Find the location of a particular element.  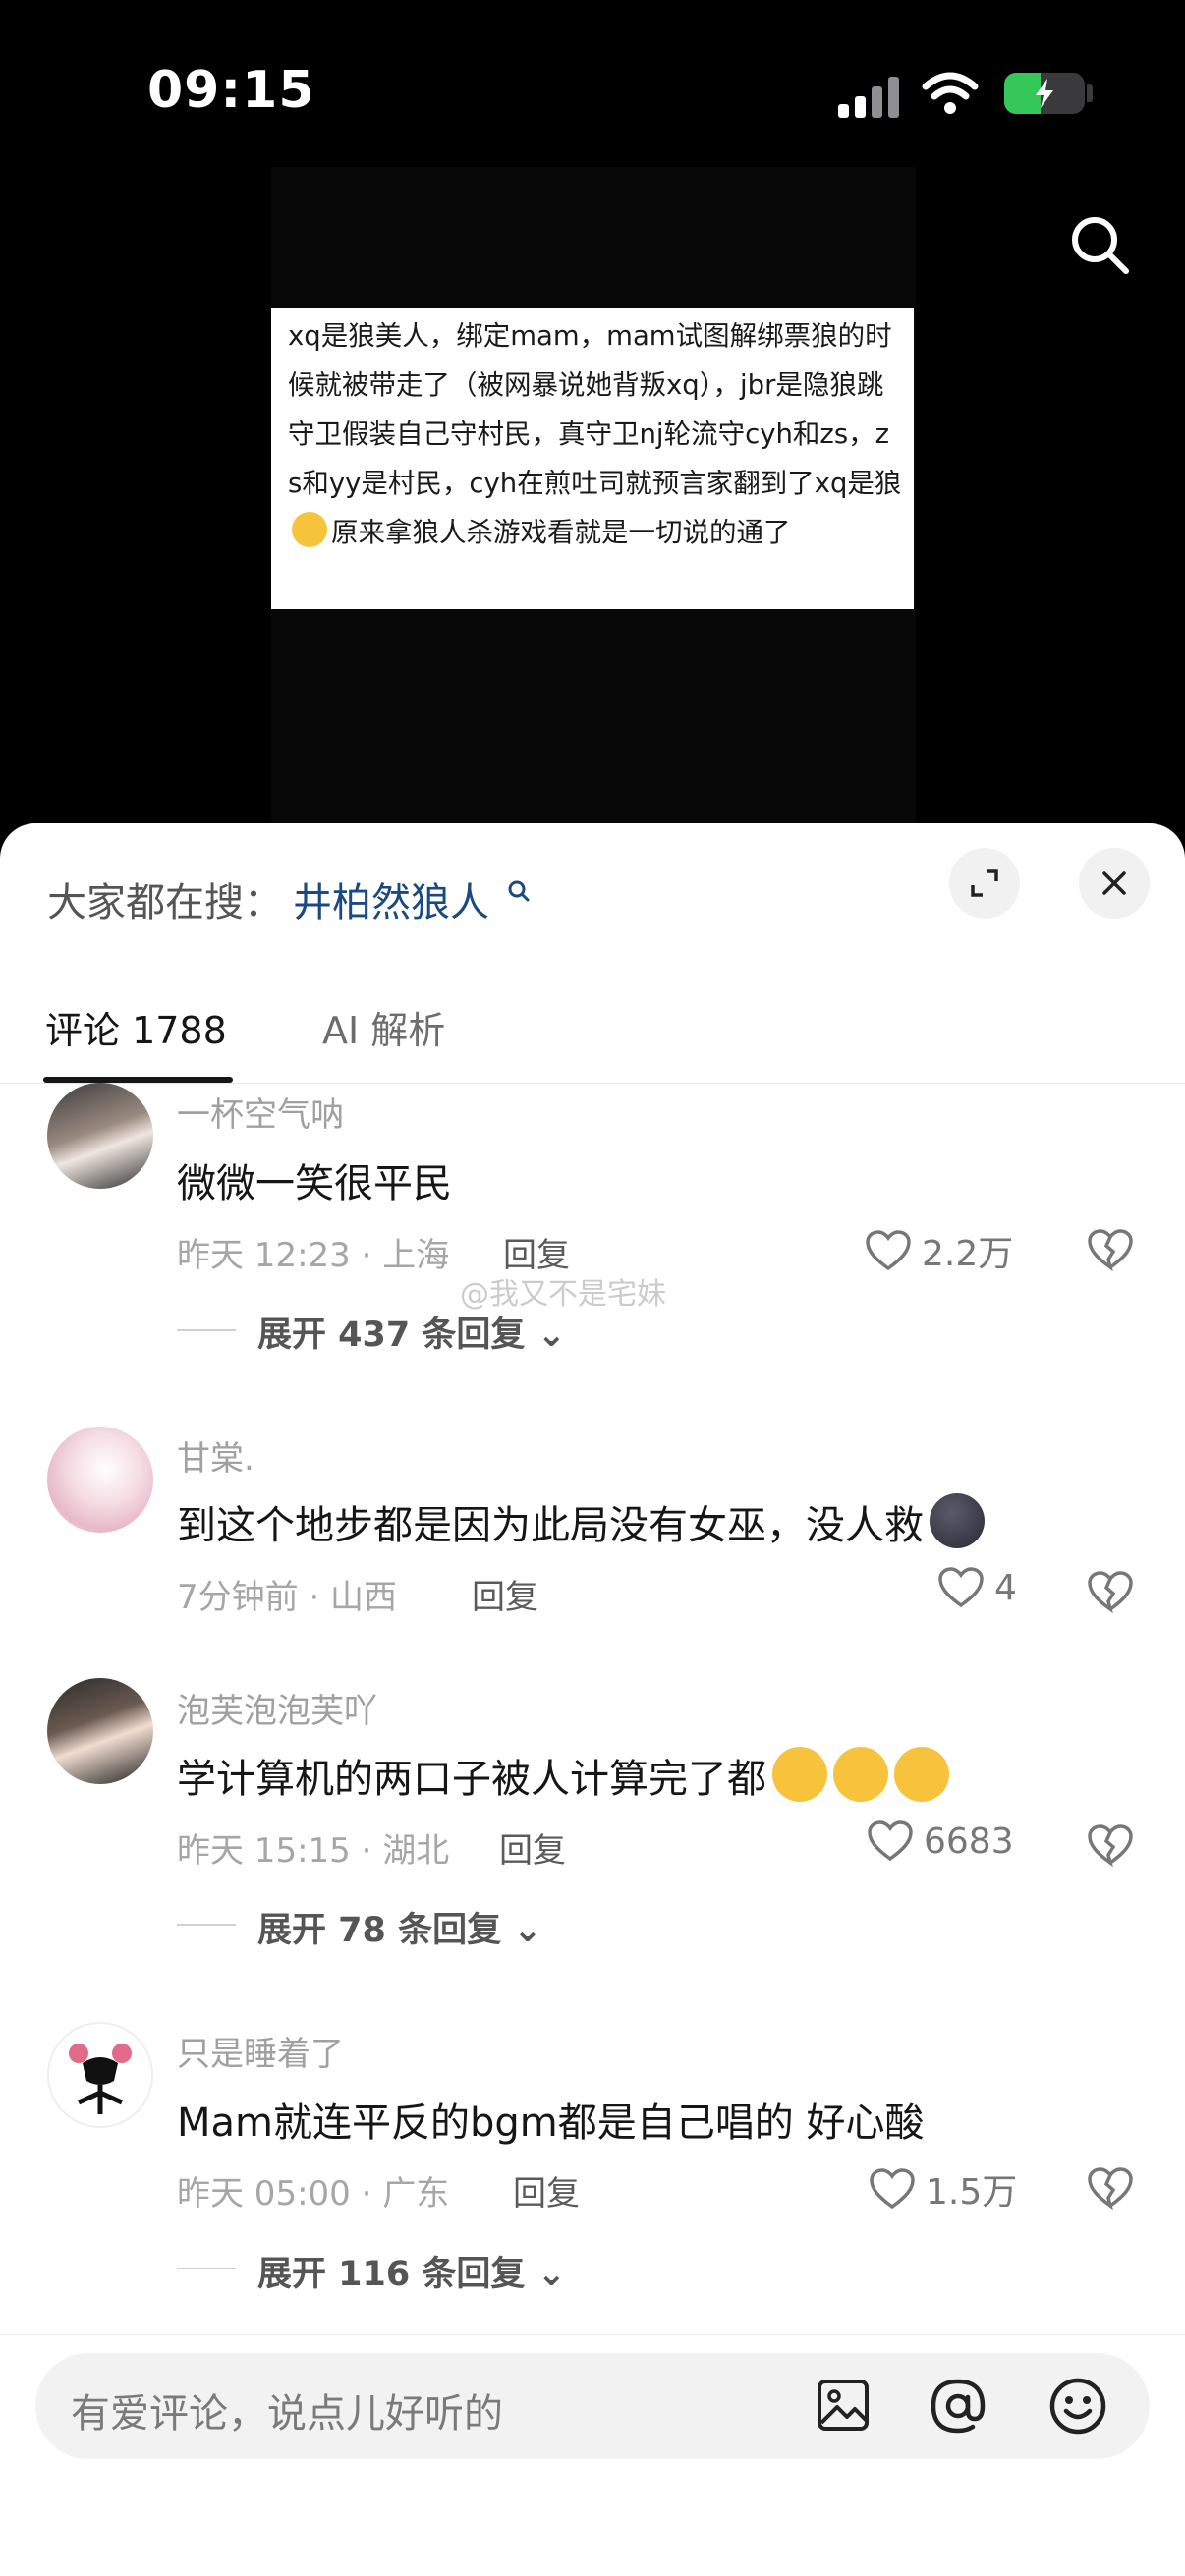

close-button is located at coordinates (1115, 883).